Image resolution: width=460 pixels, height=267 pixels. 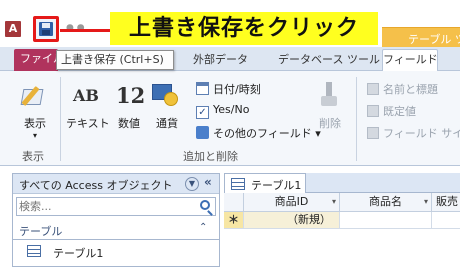 I want to click on number-field-label: 数値, so click(x=129, y=123).